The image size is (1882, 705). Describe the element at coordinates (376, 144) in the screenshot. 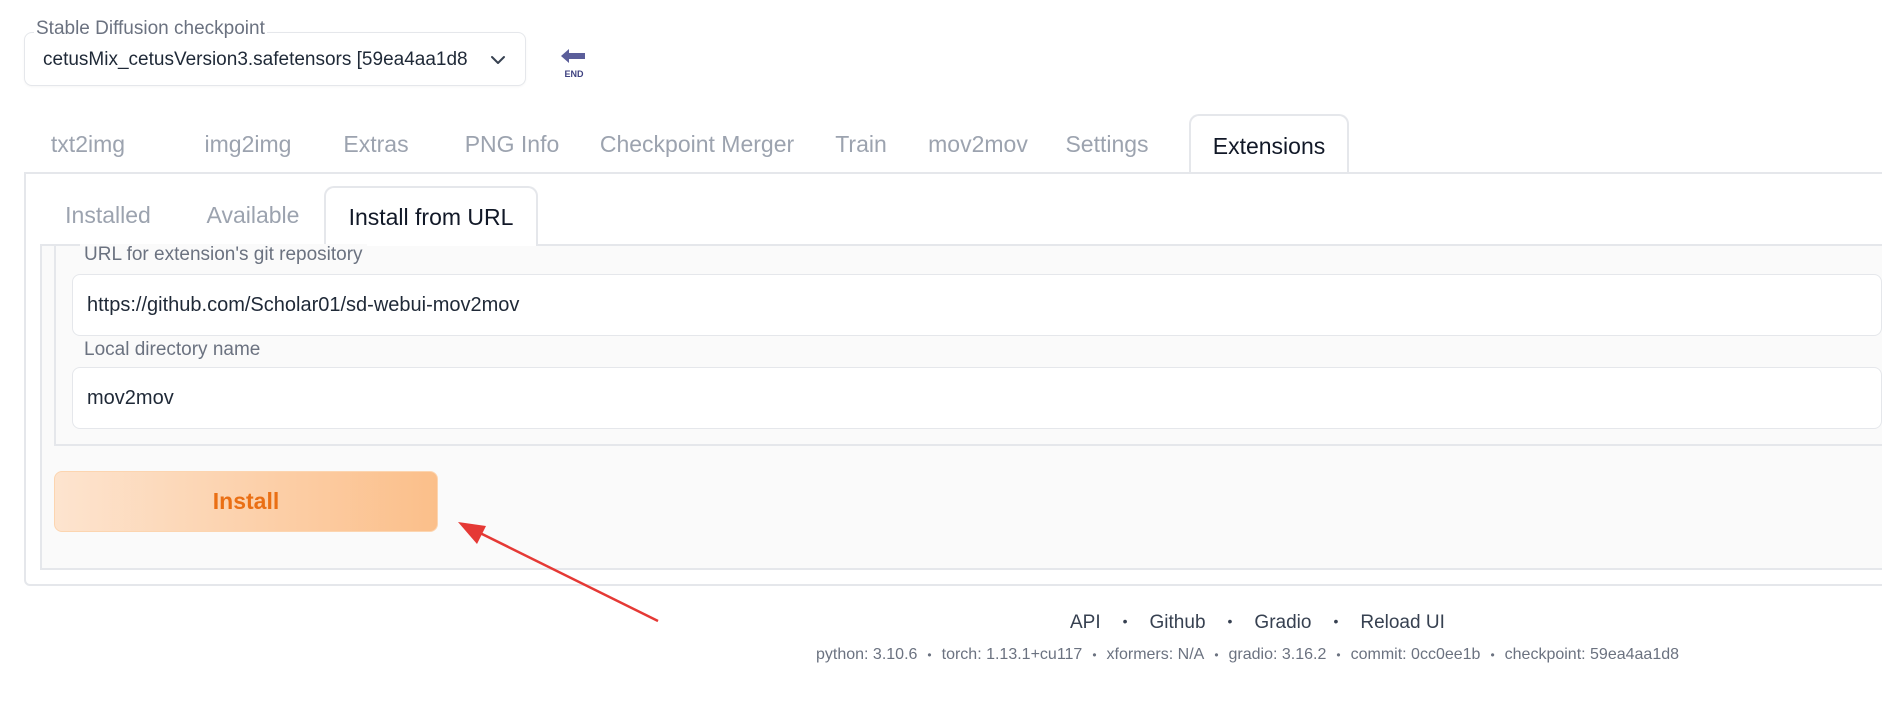

I see `tab-extras: Extras` at that location.